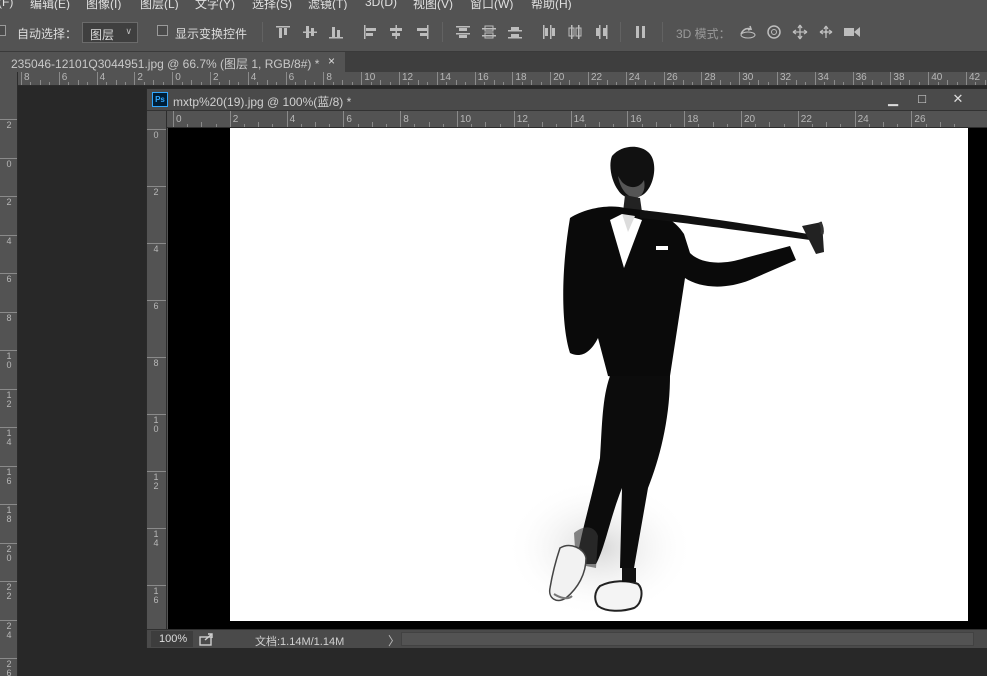 The image size is (987, 676). I want to click on horizontal-scrollbar, so click(687, 639).